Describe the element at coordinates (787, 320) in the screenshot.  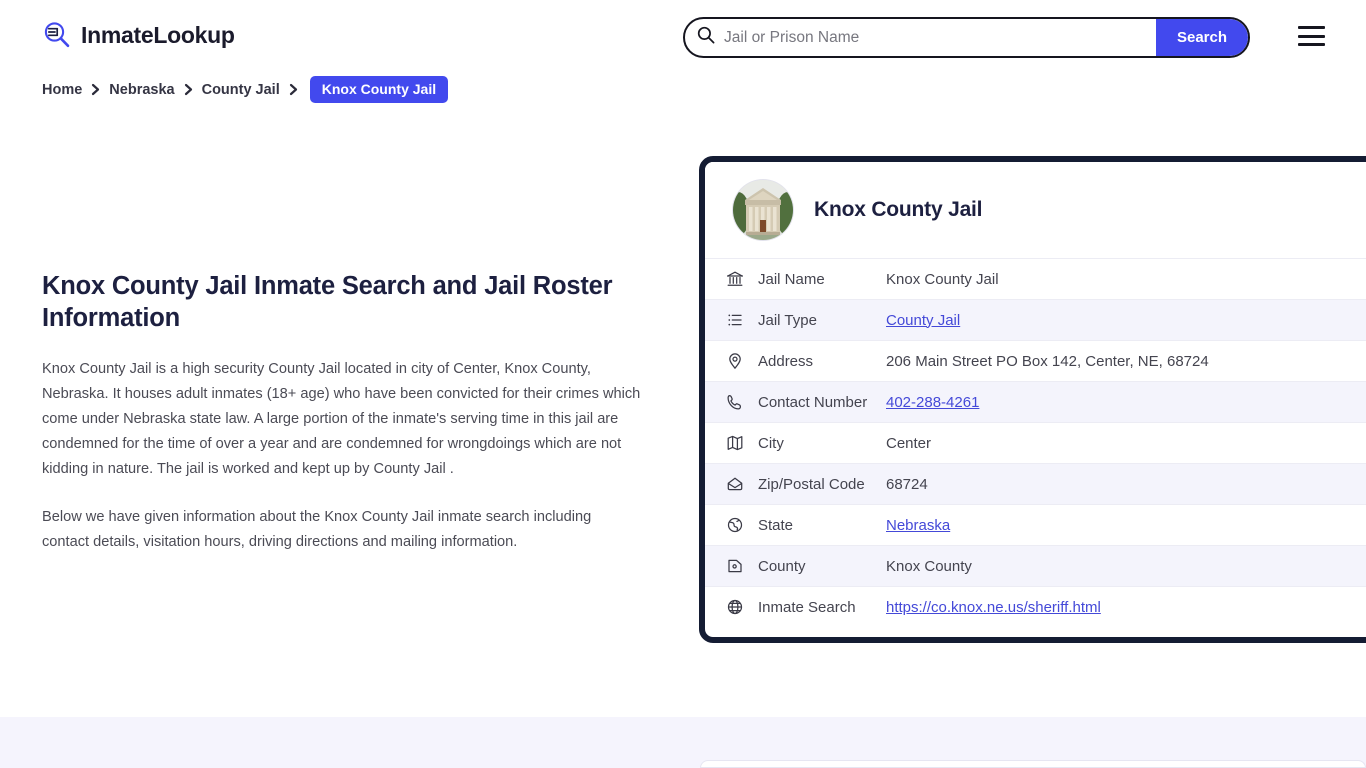
I see `row-label: Jail Type` at that location.